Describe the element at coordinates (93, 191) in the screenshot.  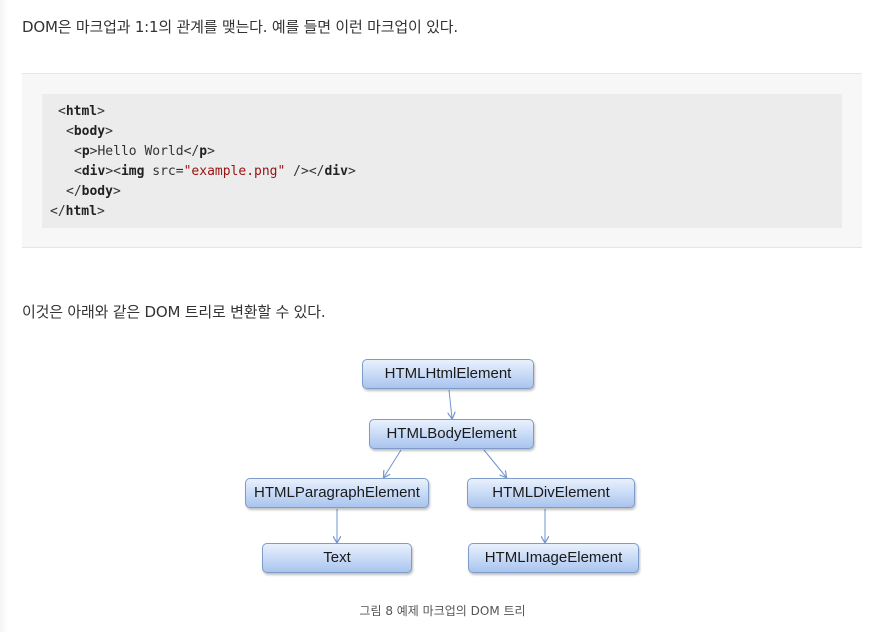
I see `code-line-5: </body>` at that location.